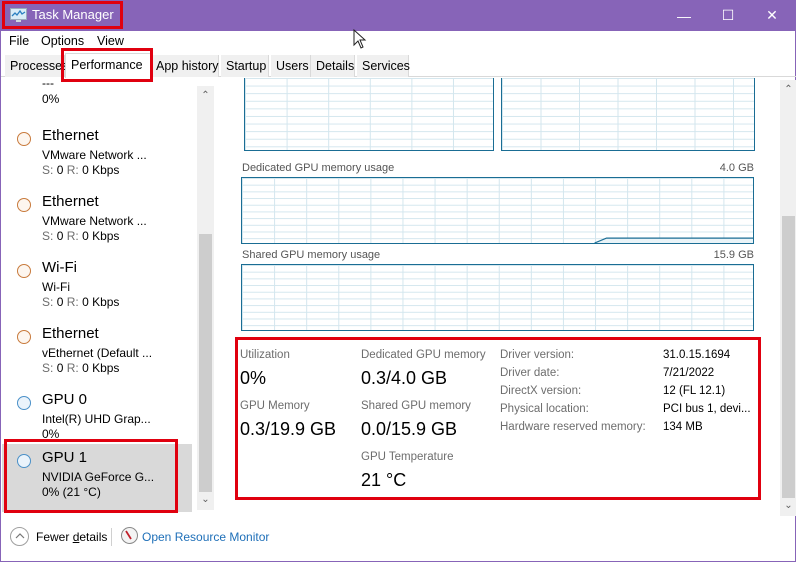  I want to click on maximize-button: ☐, so click(728, 15).